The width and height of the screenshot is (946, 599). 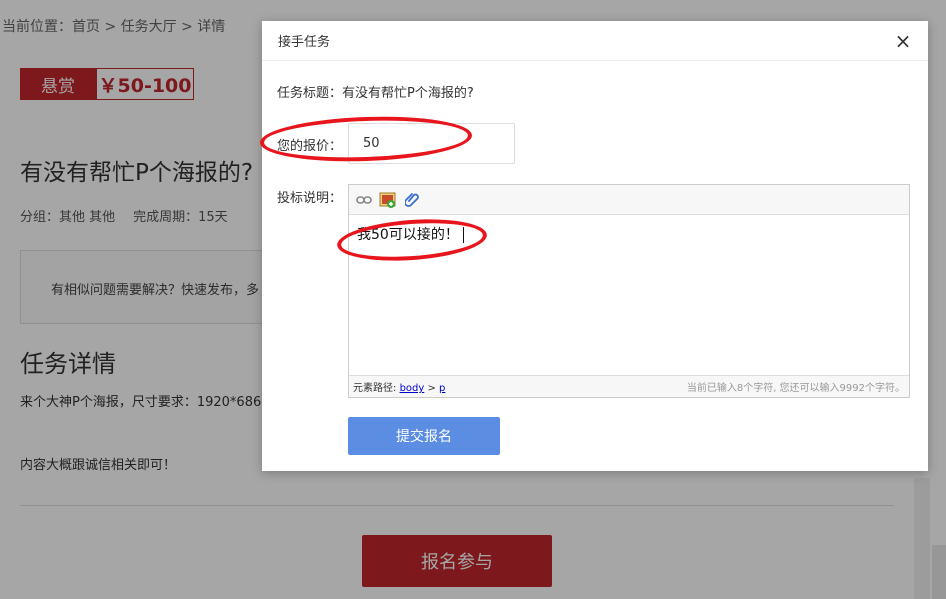 I want to click on image-icon, so click(x=388, y=200).